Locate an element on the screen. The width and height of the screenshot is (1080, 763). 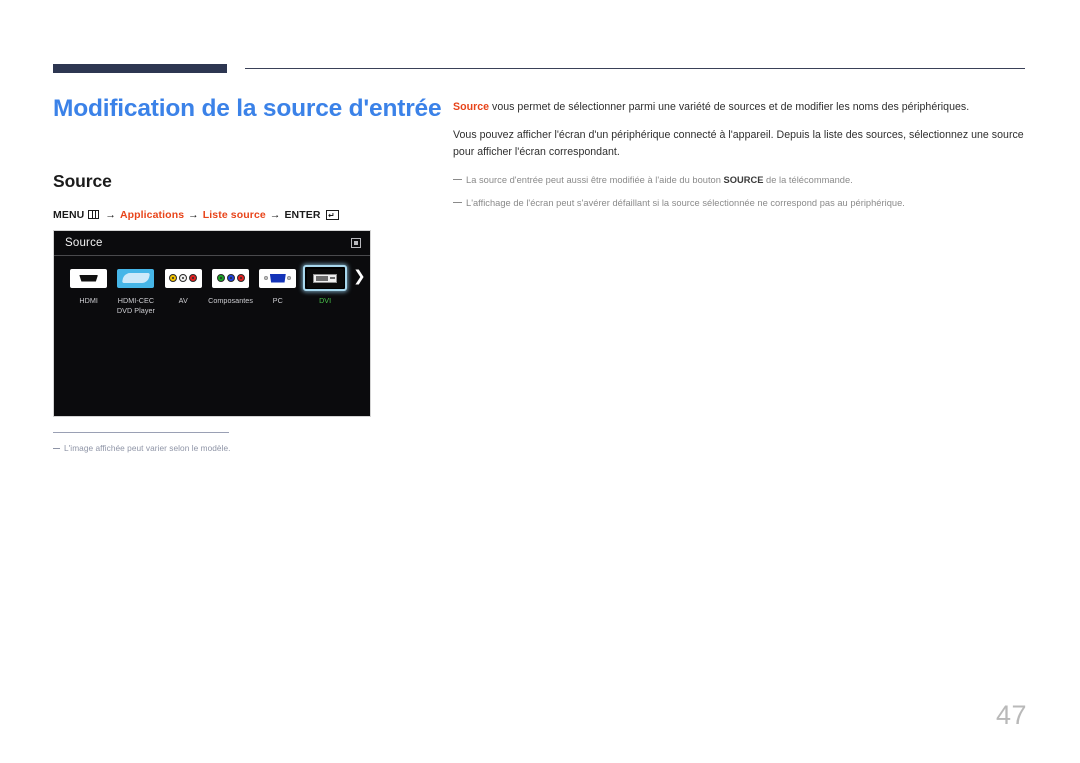
hdmi-cec-icon is located at coordinates (136, 278).